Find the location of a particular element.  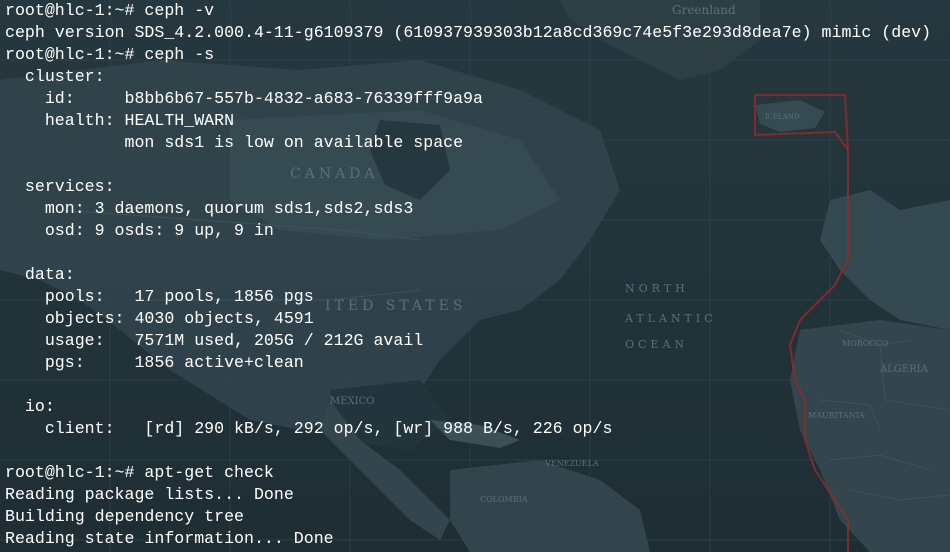

command-line: root@hlc-1:~# ceph -s is located at coordinates (110, 54).